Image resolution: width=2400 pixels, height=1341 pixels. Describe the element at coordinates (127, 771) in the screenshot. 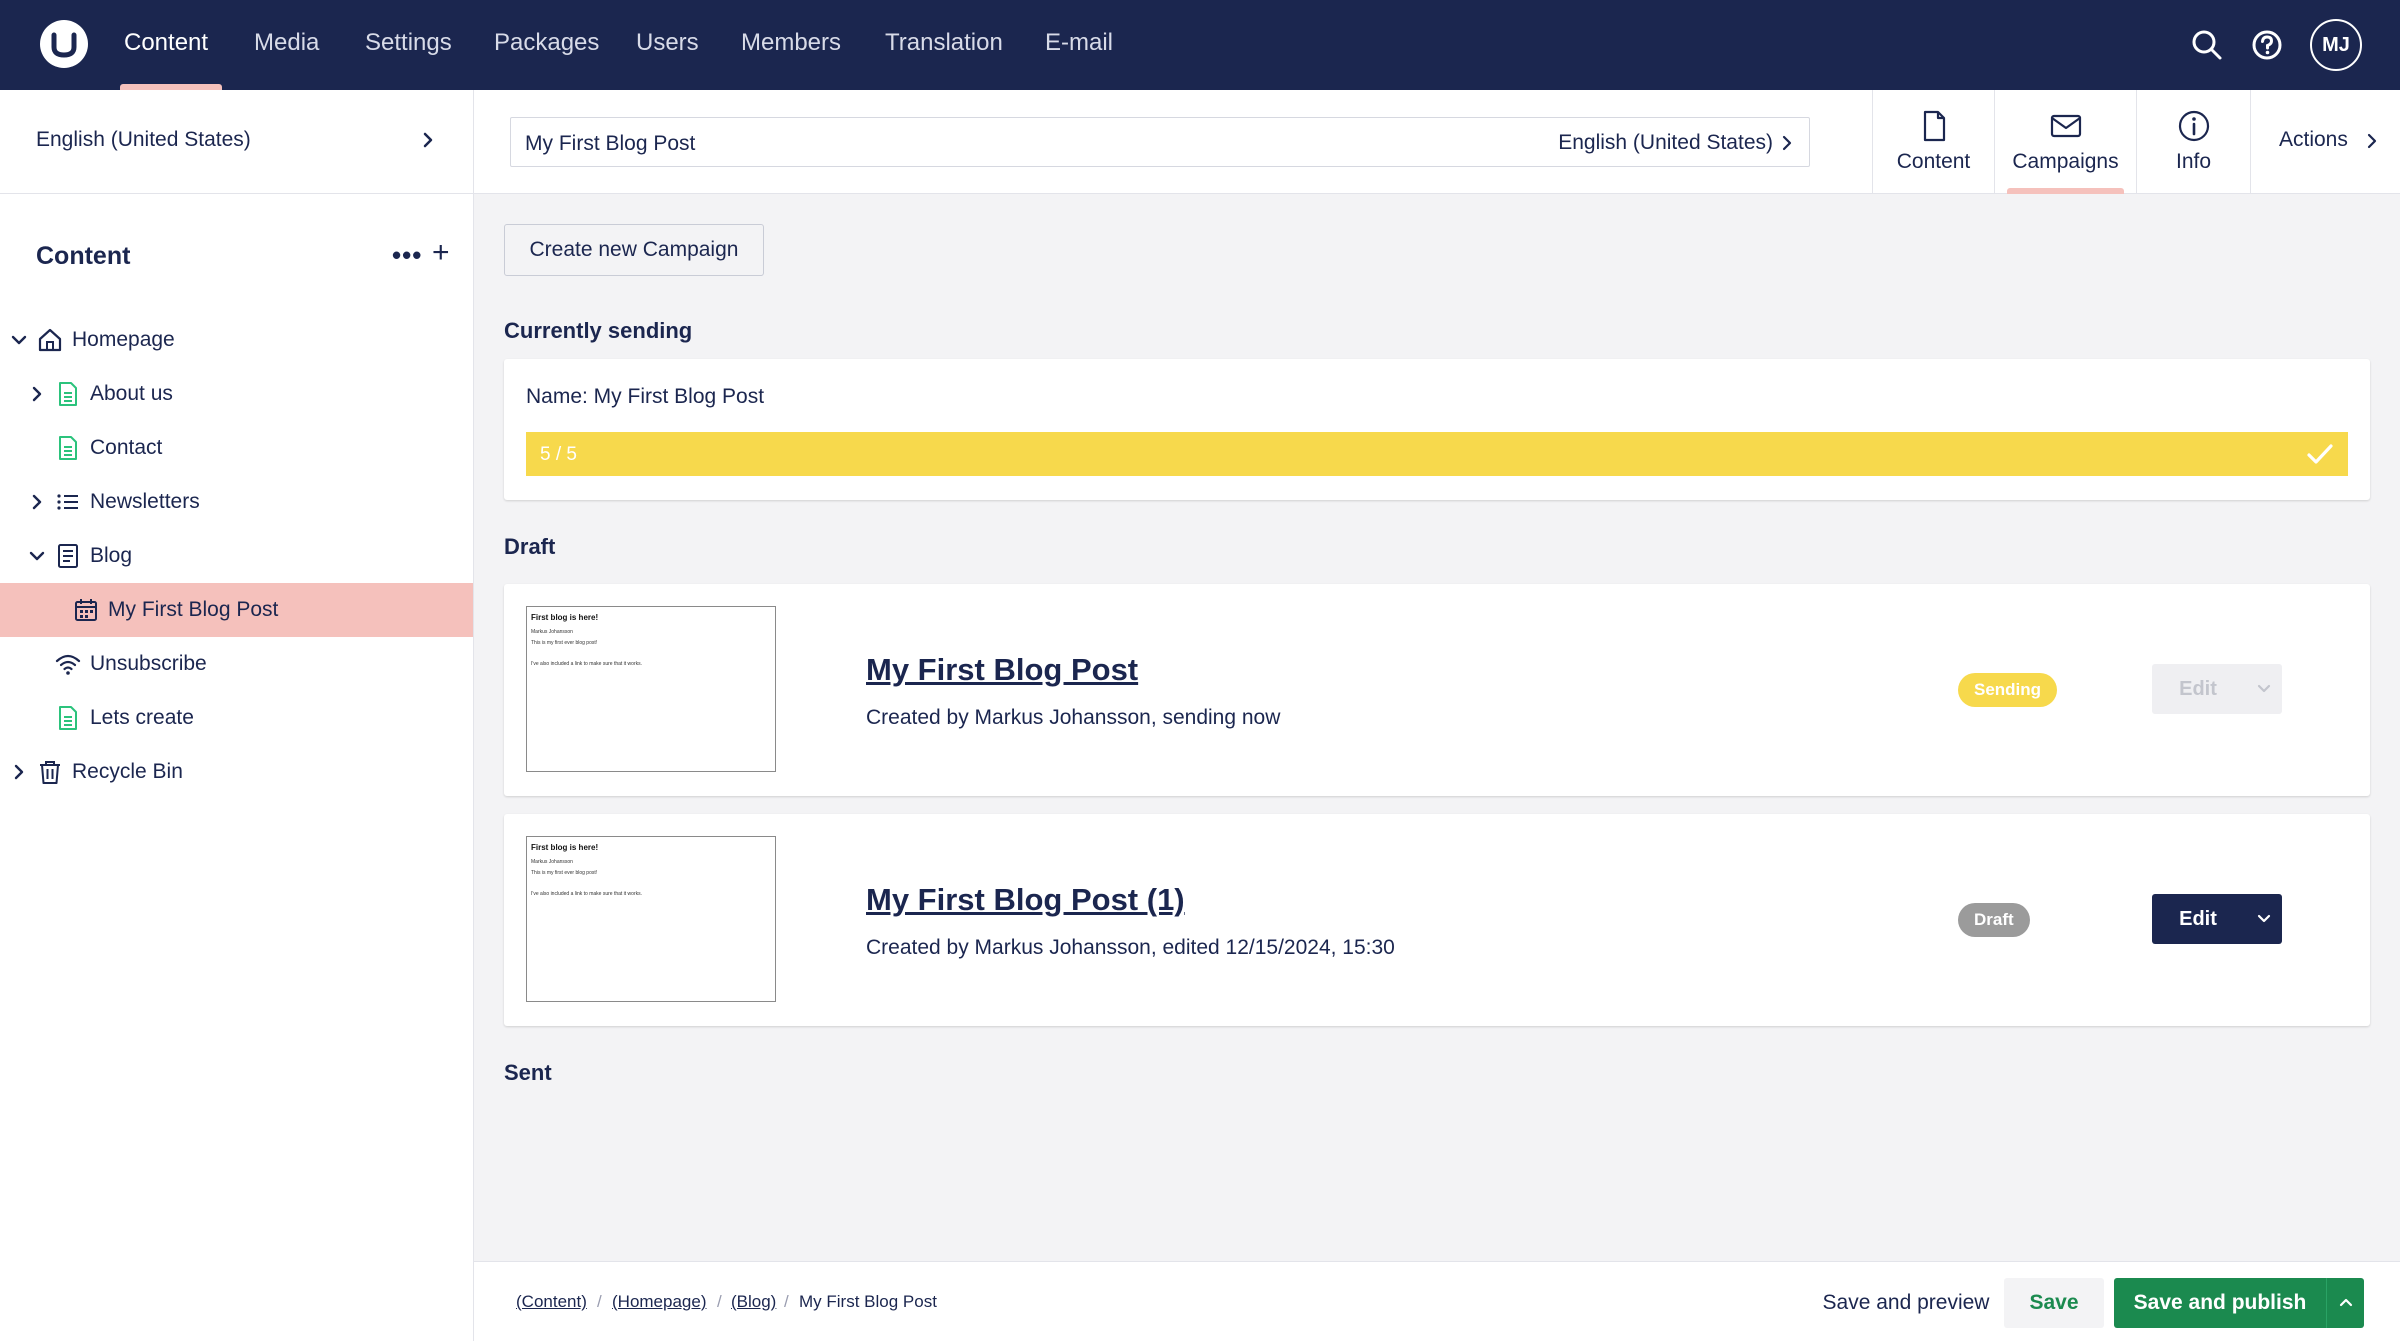

I see `tree-item-label: Recycle Bin` at that location.